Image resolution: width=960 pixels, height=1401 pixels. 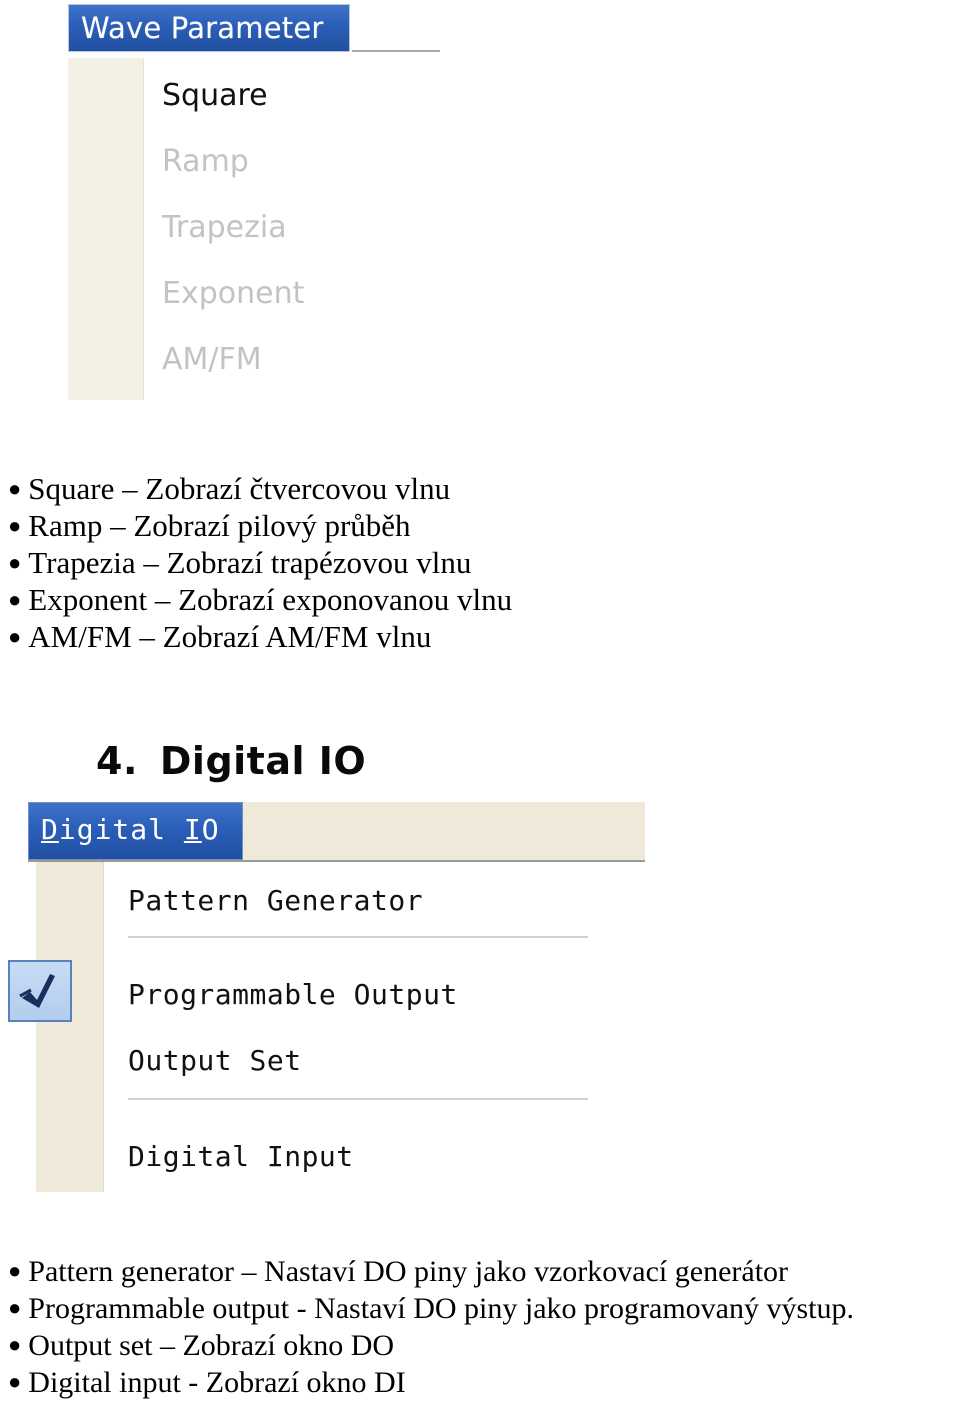 What do you see at coordinates (205, 161) in the screenshot?
I see `menu-item-ramp: Ramp` at bounding box center [205, 161].